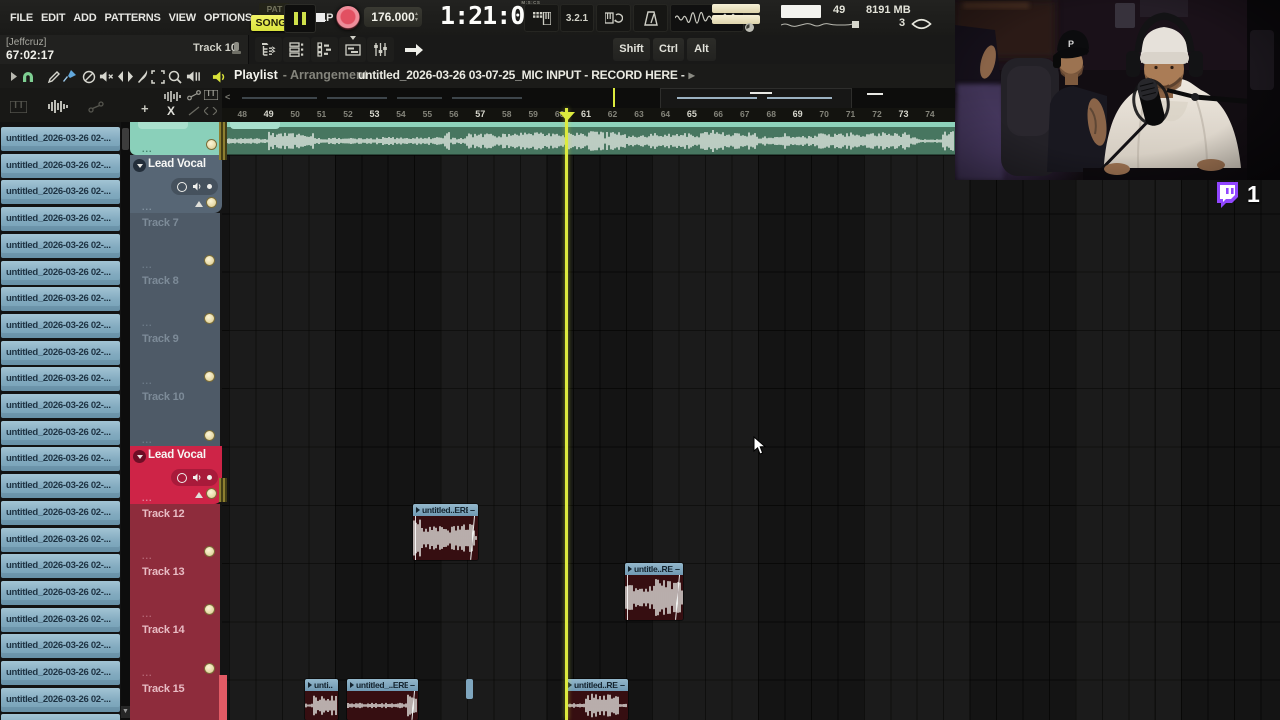 This screenshot has height=720, width=1280. I want to click on ctrl-key-button: Ctrl, so click(668, 49).